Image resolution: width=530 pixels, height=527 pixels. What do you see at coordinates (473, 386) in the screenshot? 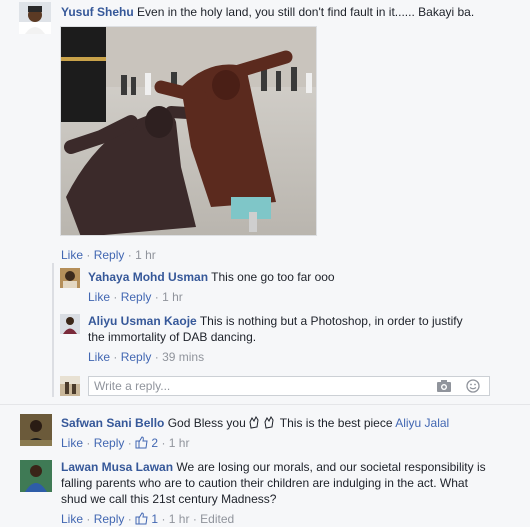
I see `emoji-icon` at bounding box center [473, 386].